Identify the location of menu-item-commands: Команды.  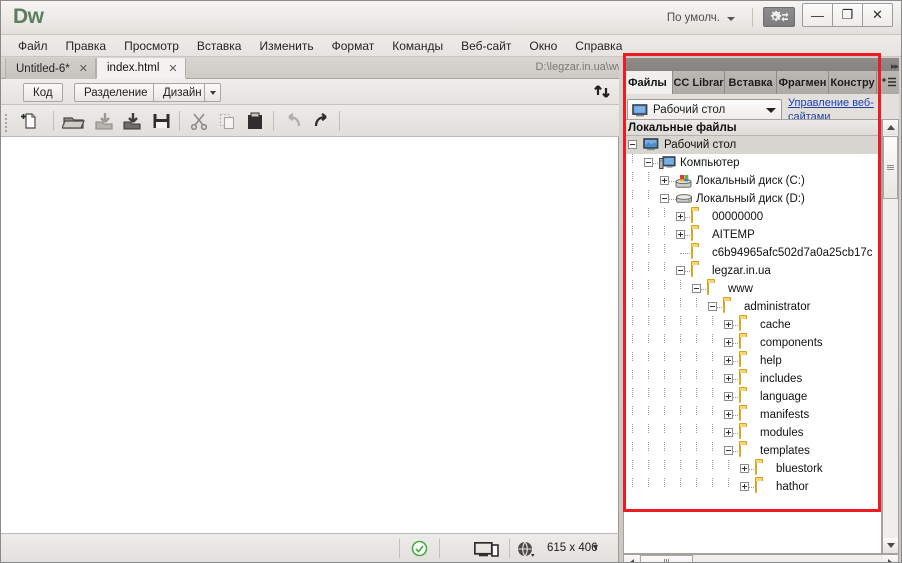
(417, 46).